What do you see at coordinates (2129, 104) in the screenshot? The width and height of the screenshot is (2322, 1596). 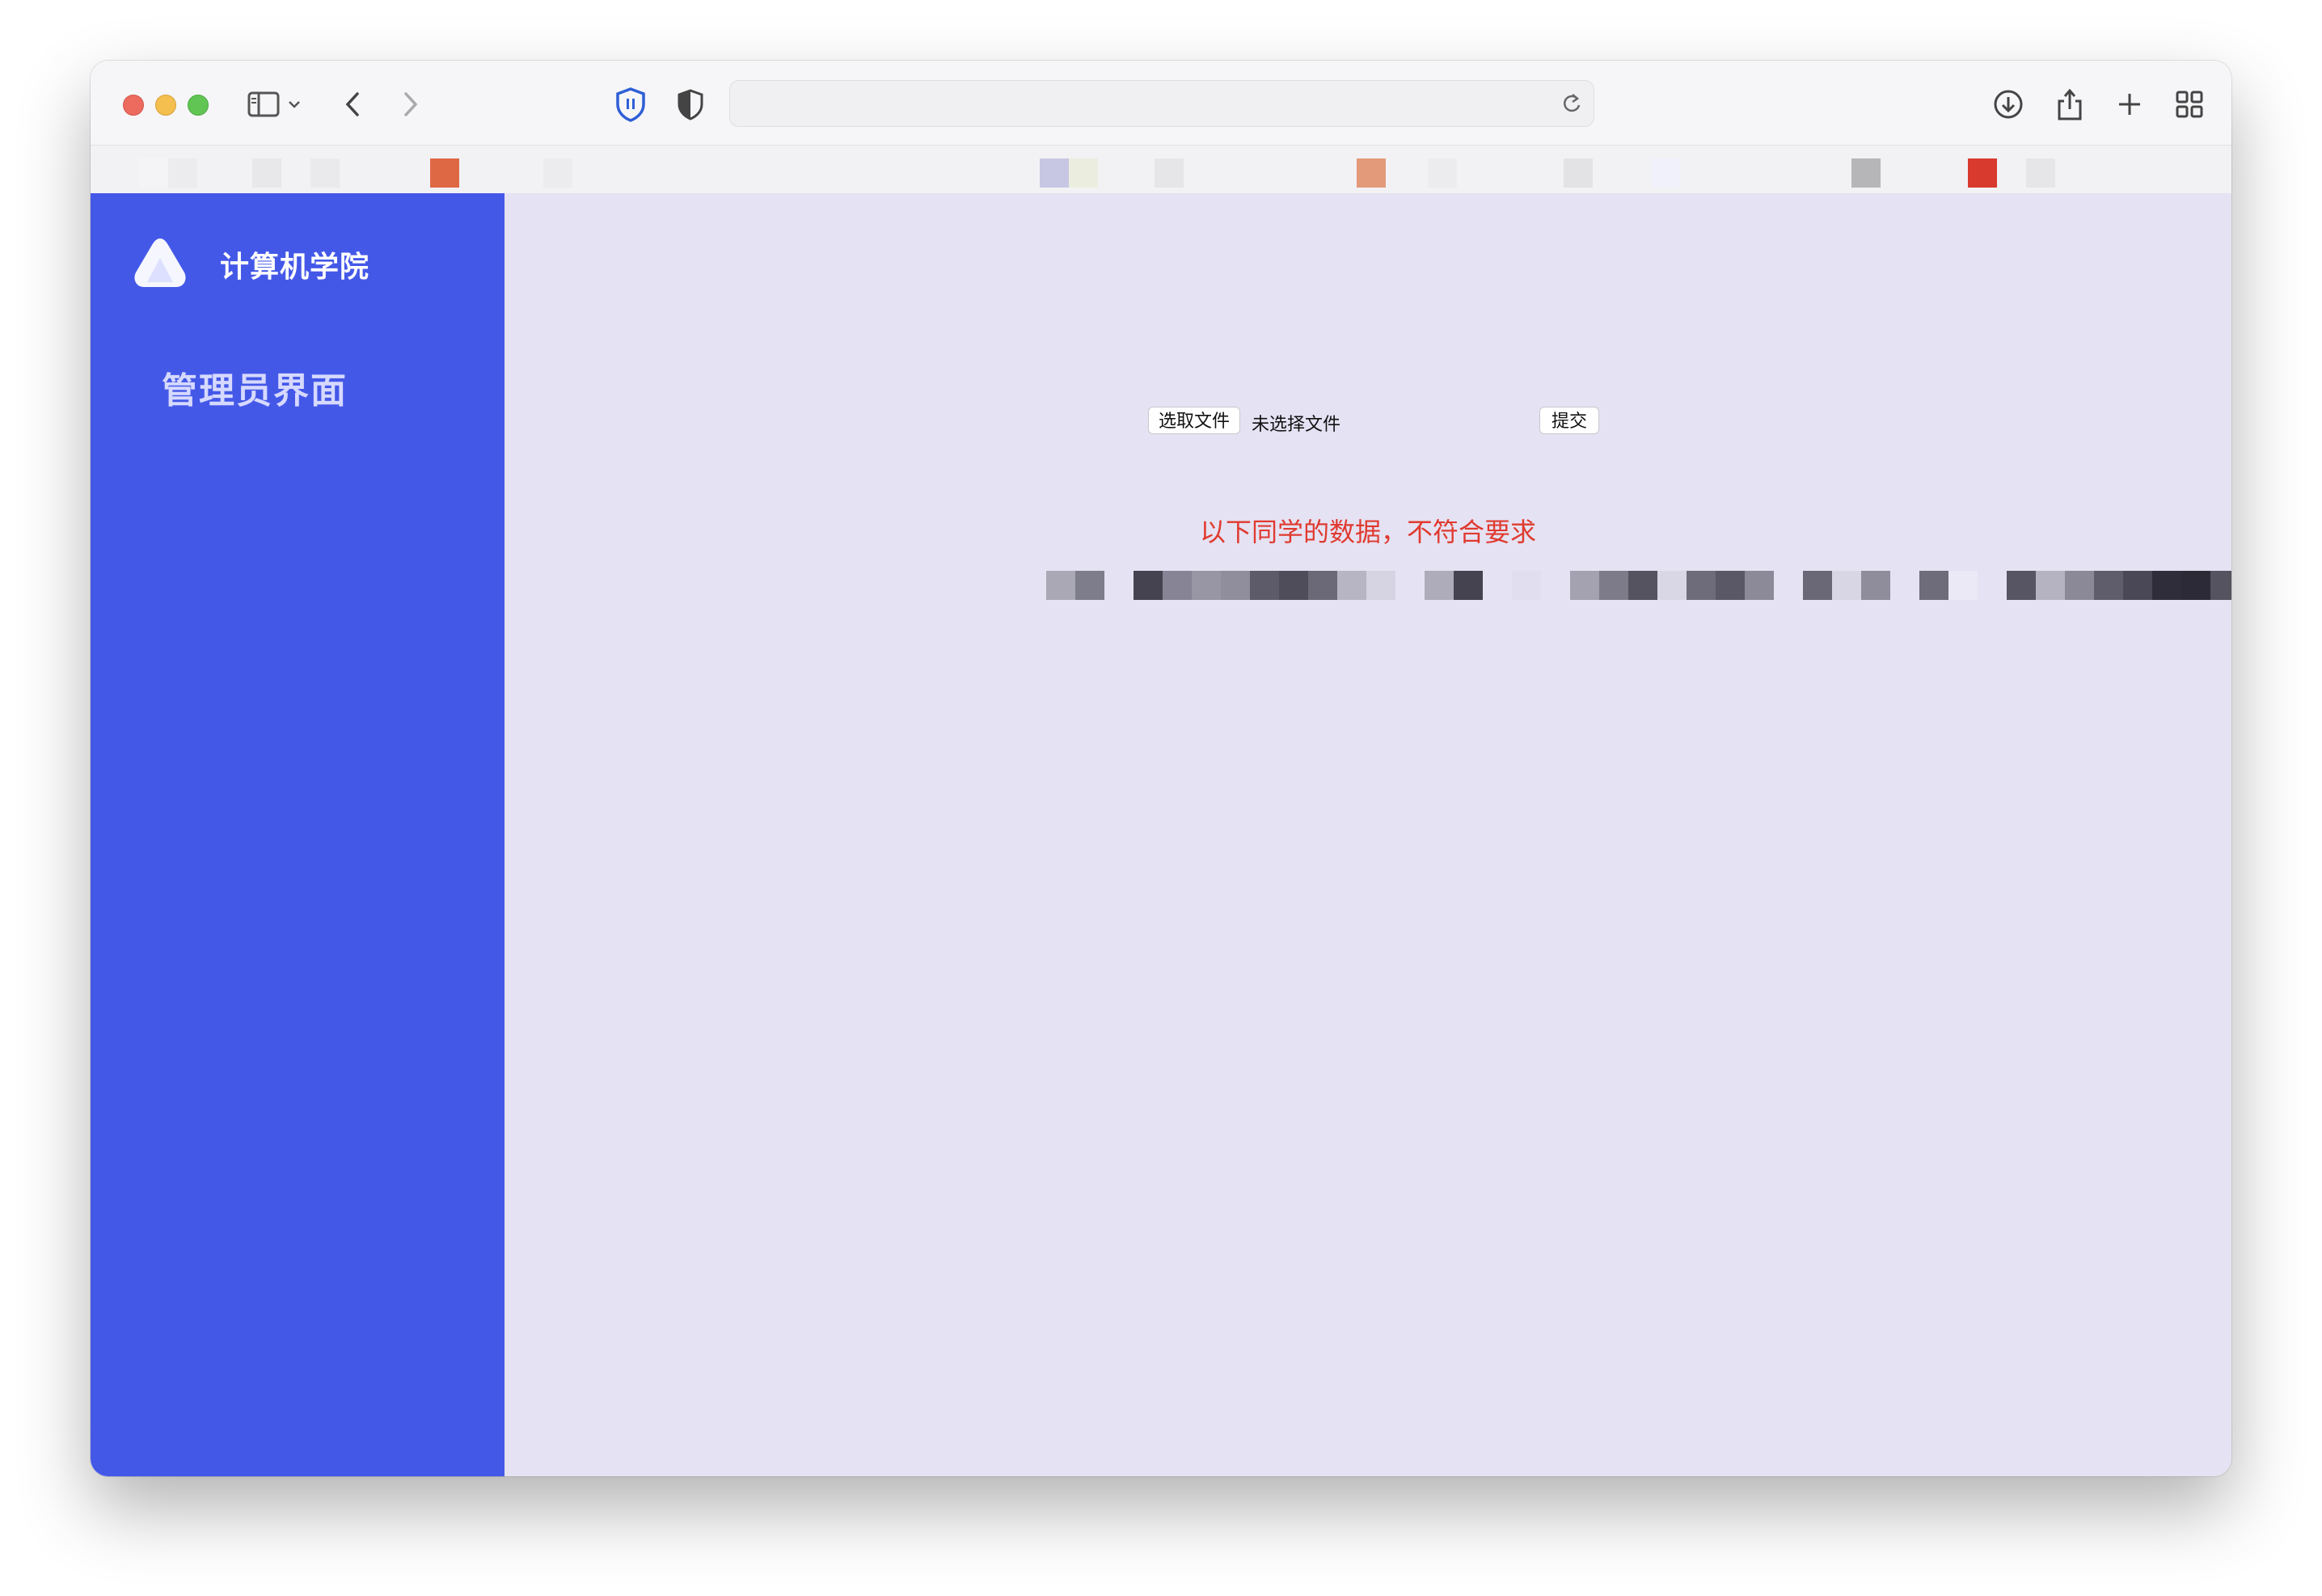 I see `plus-icon` at bounding box center [2129, 104].